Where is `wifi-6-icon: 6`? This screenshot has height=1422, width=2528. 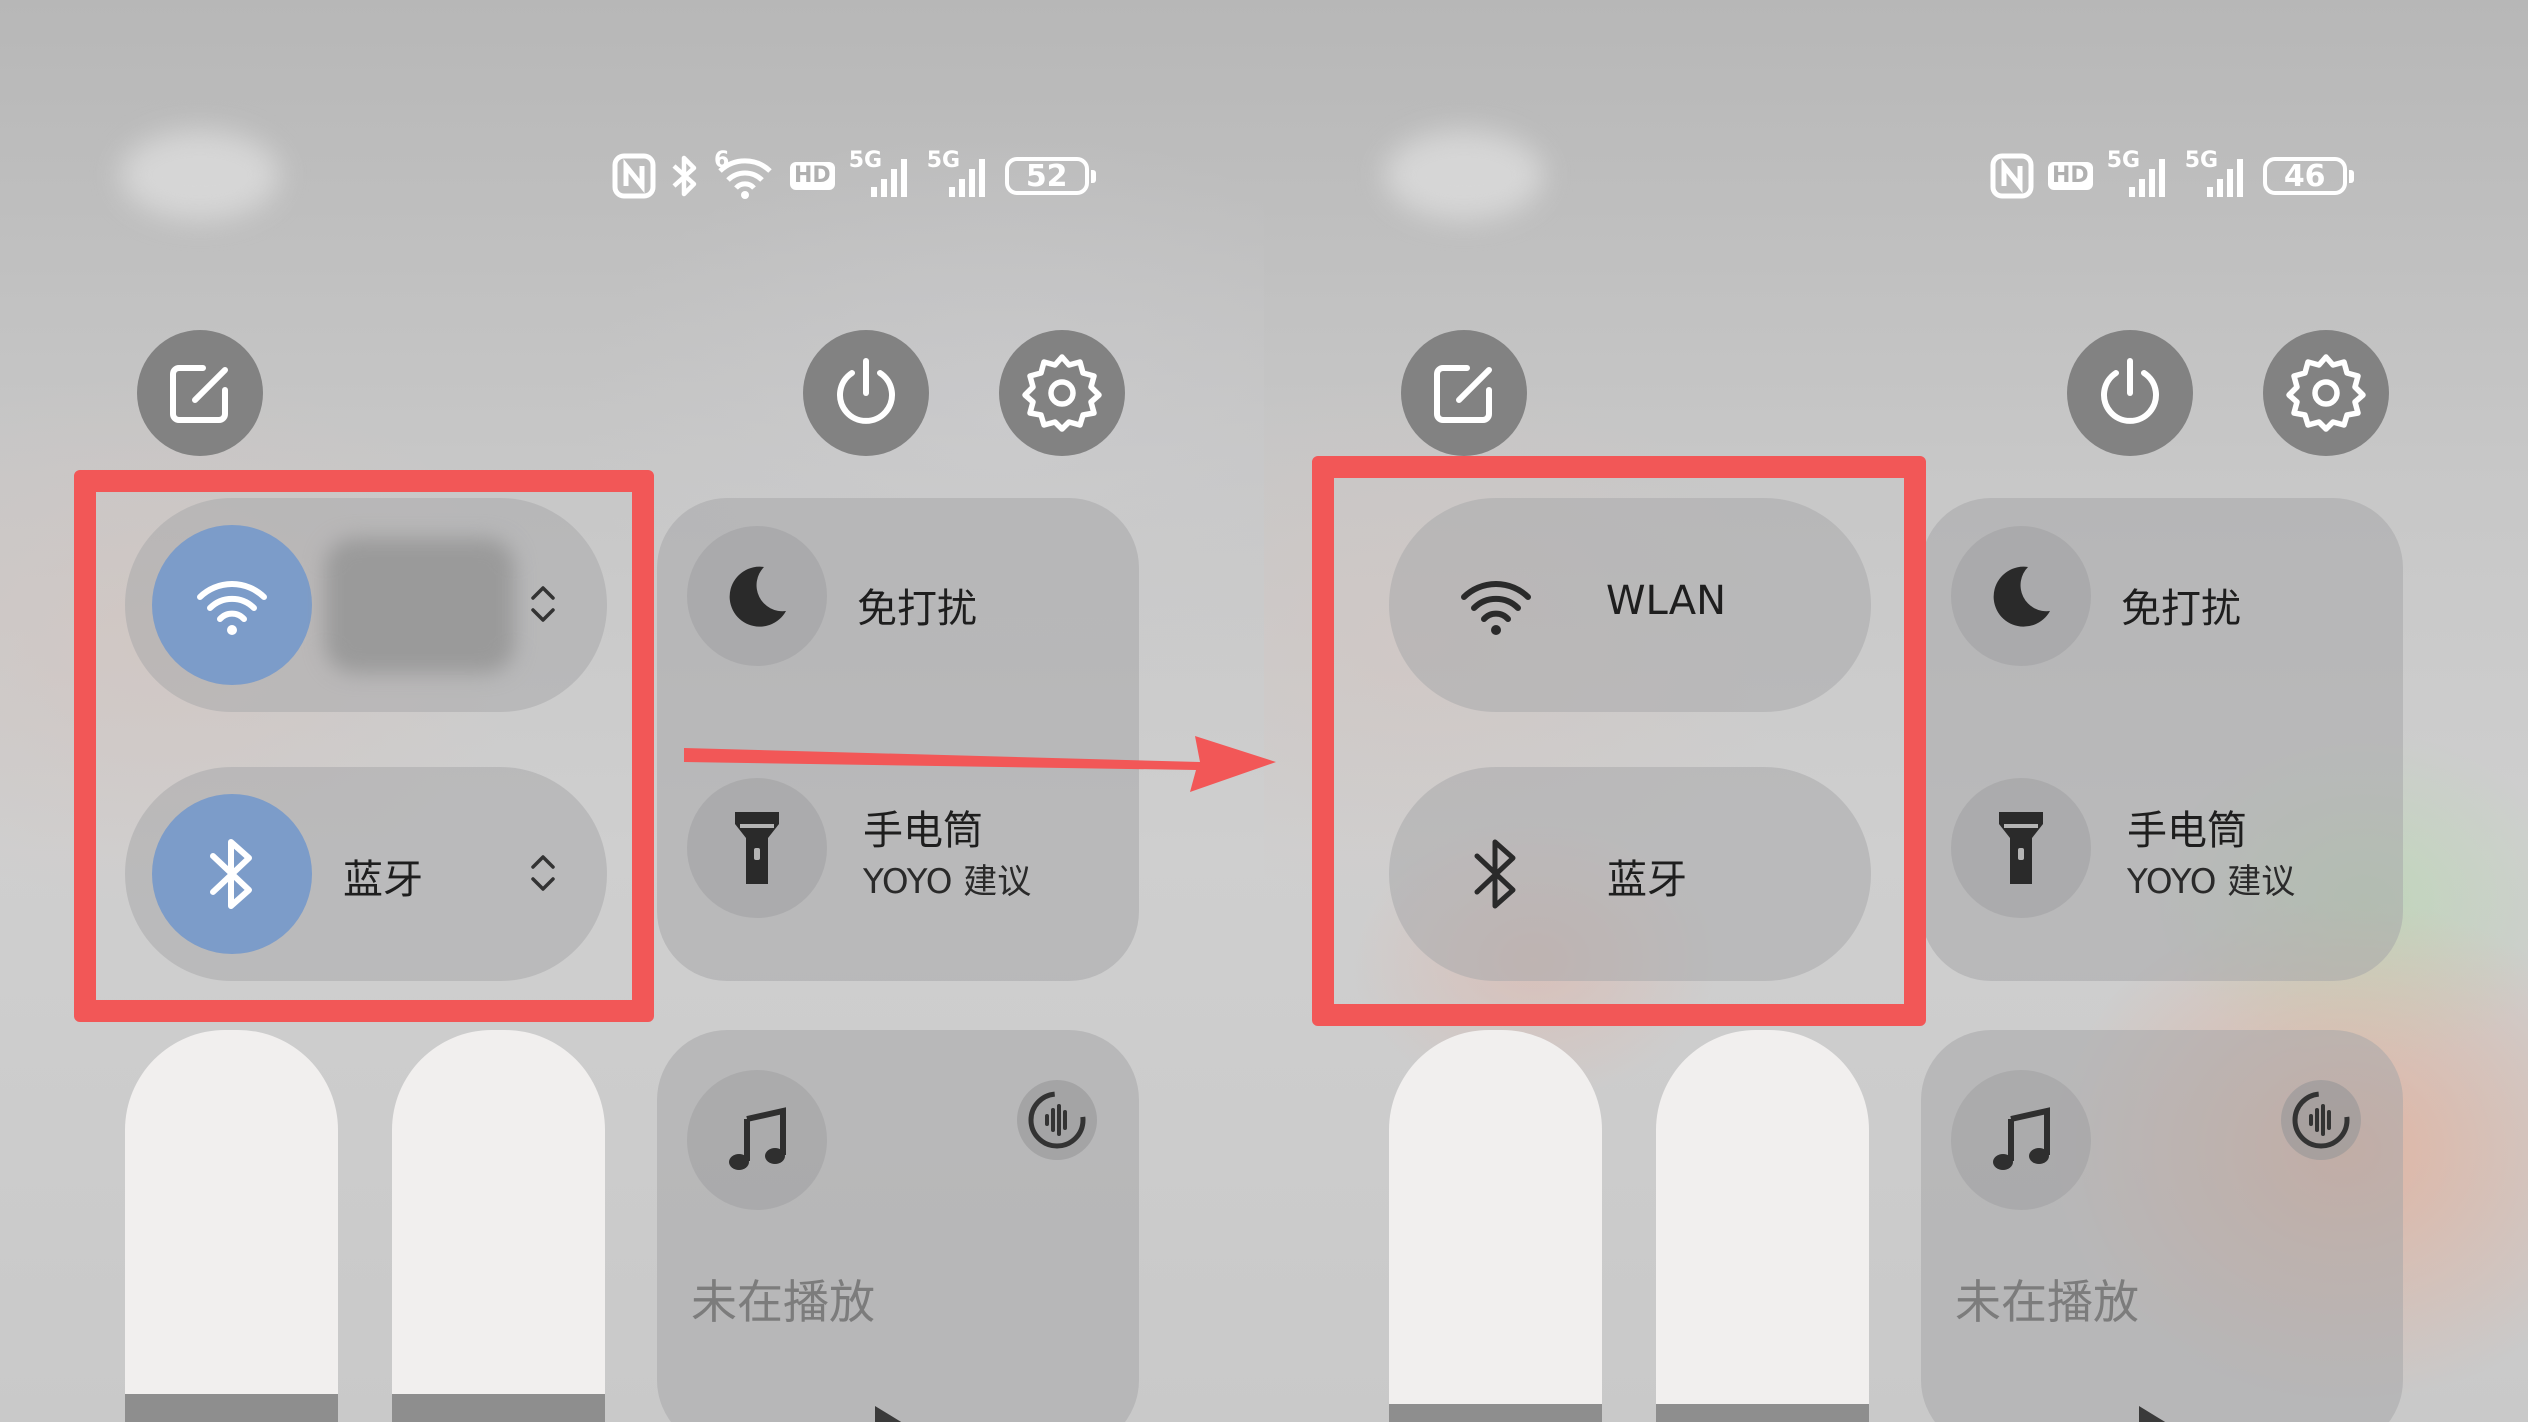
wifi-6-icon: 6 is located at coordinates (745, 175).